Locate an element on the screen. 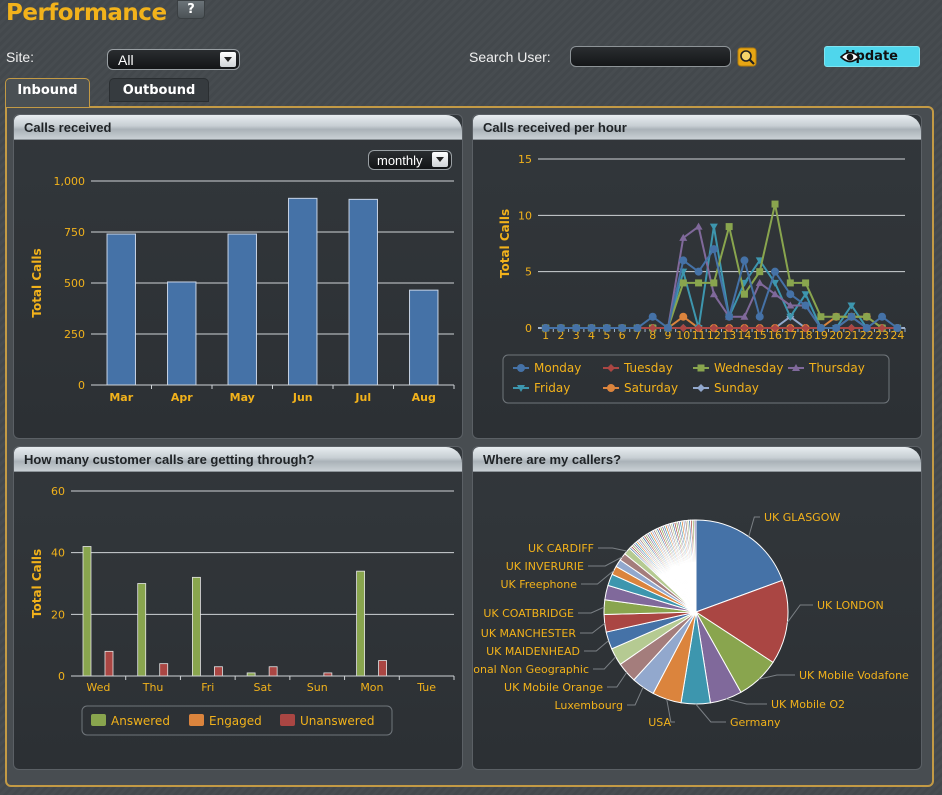 The width and height of the screenshot is (942, 795). search-icon is located at coordinates (747, 57).